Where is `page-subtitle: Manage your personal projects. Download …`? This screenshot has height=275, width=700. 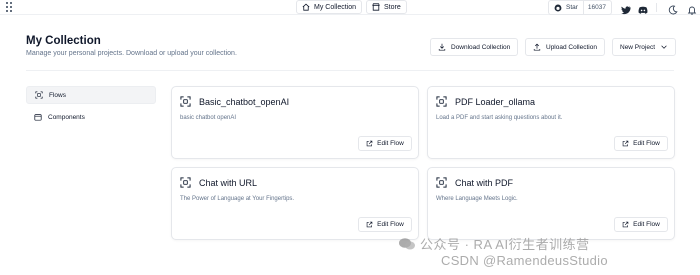 page-subtitle: Manage your personal projects. Download … is located at coordinates (131, 53).